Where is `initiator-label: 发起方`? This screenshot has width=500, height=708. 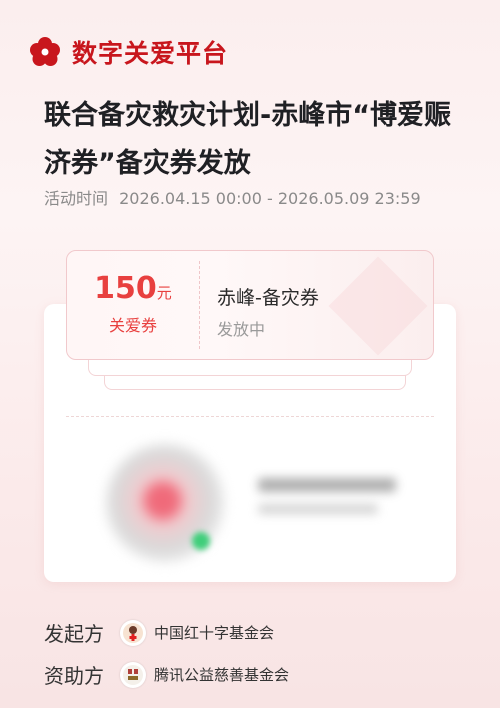
initiator-label: 发起方 is located at coordinates (74, 634).